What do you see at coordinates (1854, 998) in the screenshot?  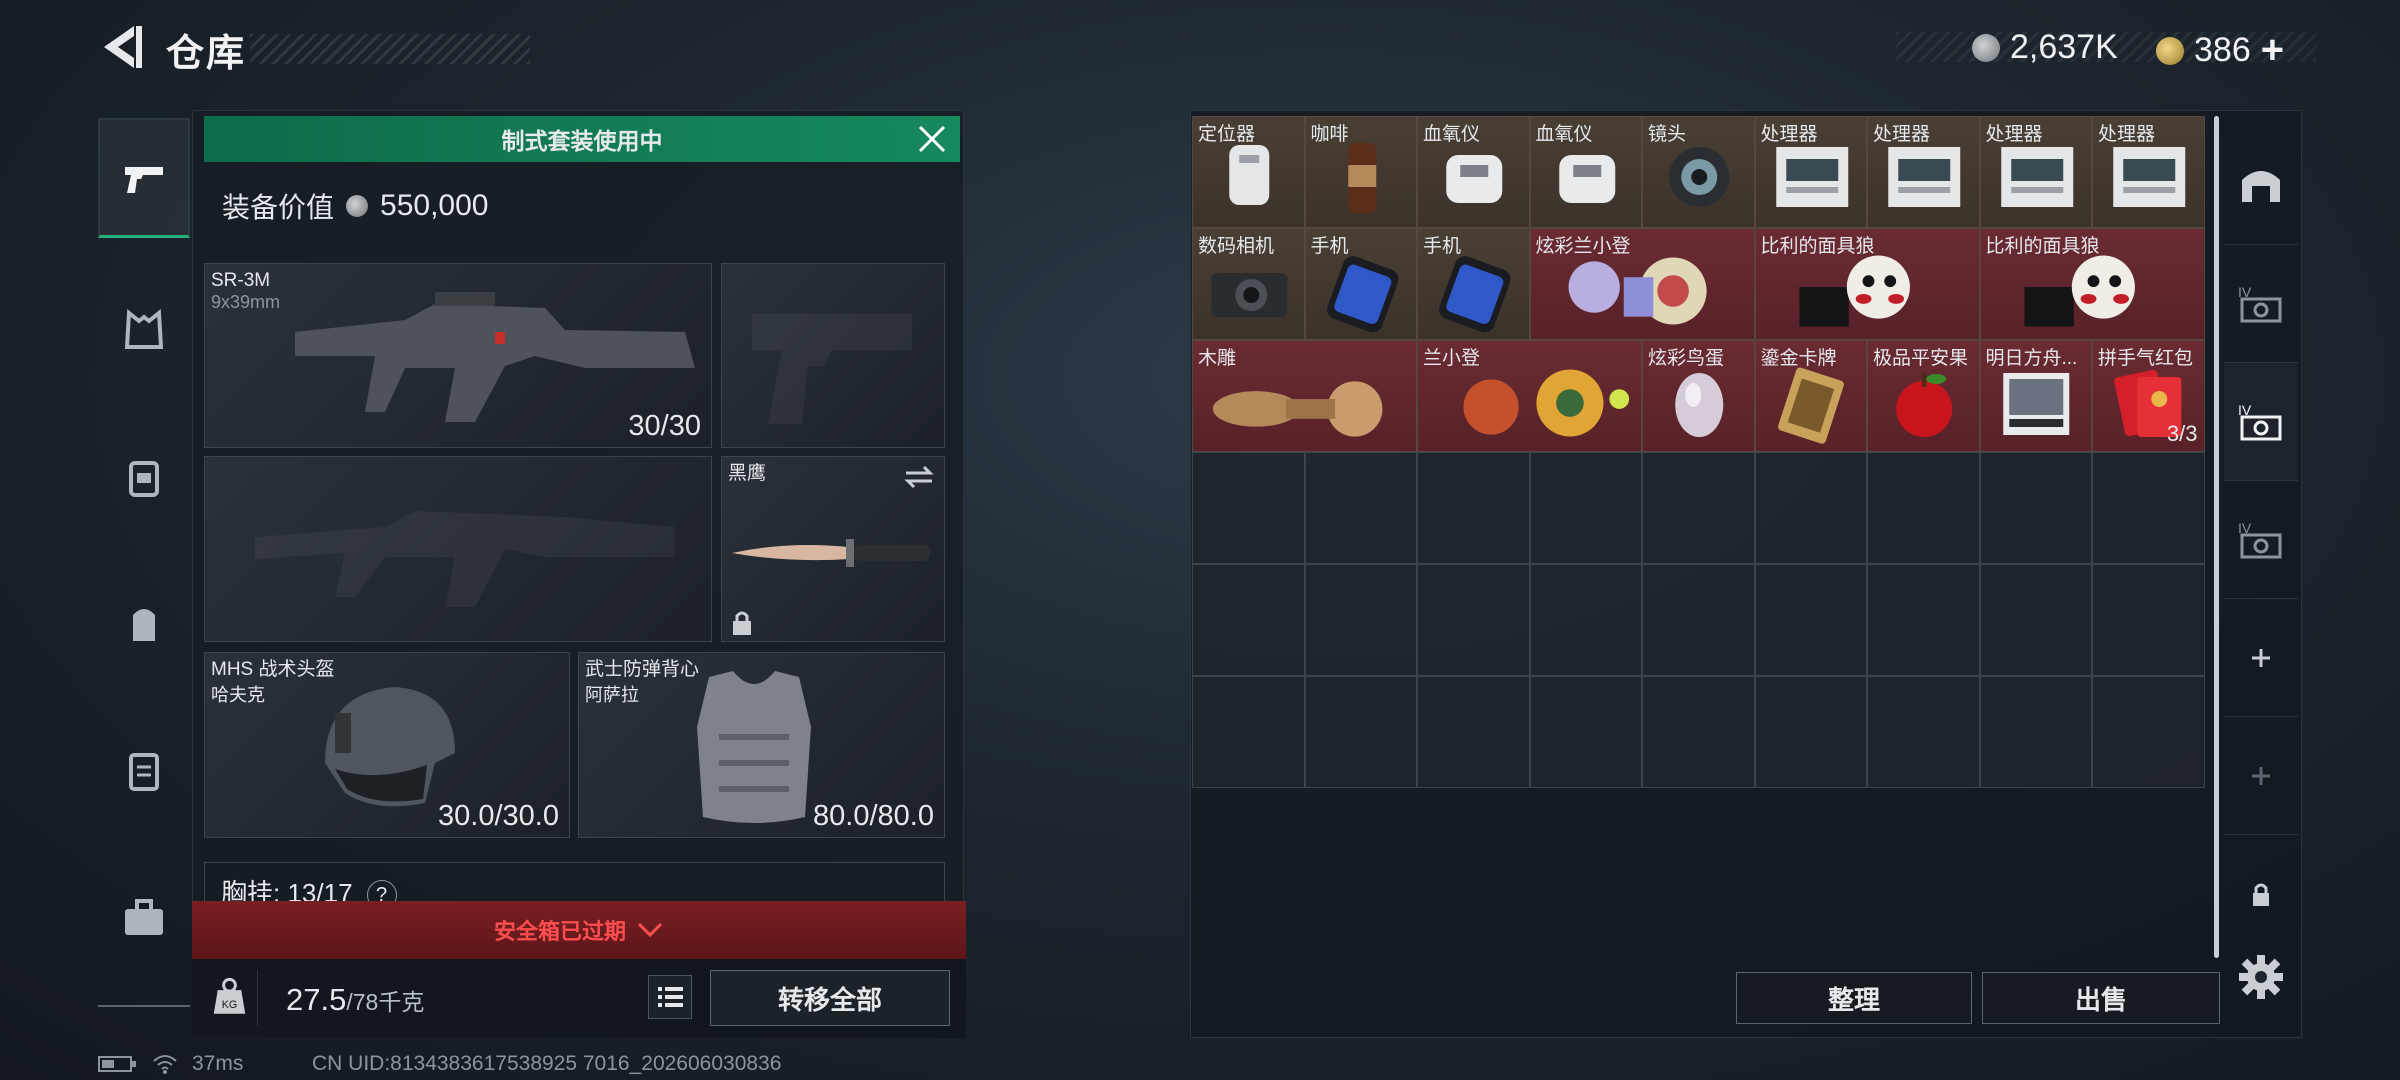 I see `sort-button: 整理` at bounding box center [1854, 998].